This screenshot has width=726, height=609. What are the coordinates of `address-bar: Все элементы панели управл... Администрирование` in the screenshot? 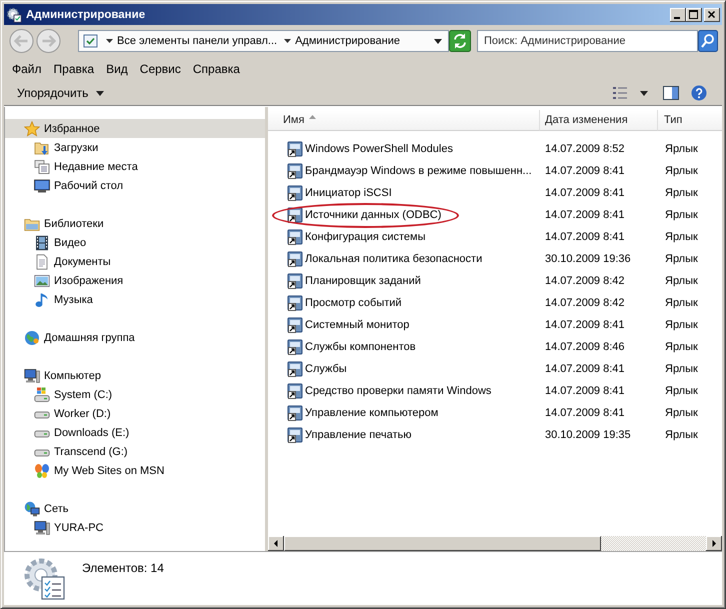 It's located at (263, 41).